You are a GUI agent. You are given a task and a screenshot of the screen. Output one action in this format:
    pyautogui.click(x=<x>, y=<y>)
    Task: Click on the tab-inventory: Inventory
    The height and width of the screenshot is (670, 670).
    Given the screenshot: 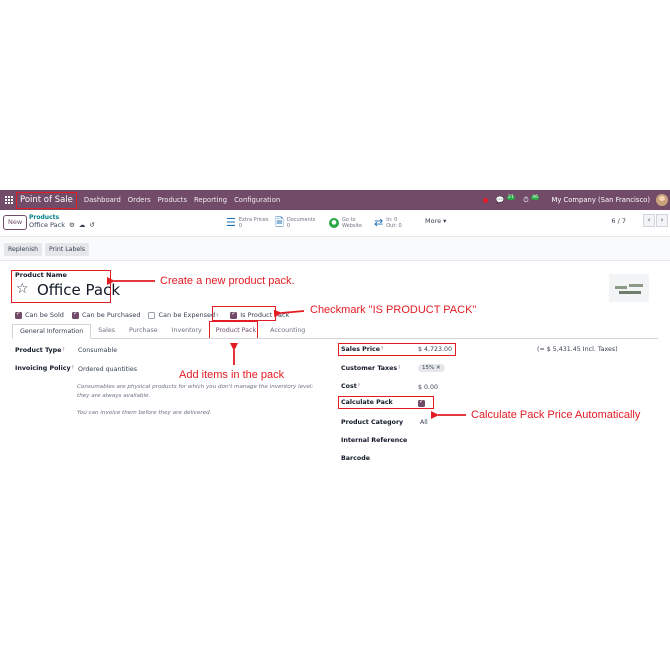 What is the action you would take?
    pyautogui.click(x=187, y=331)
    